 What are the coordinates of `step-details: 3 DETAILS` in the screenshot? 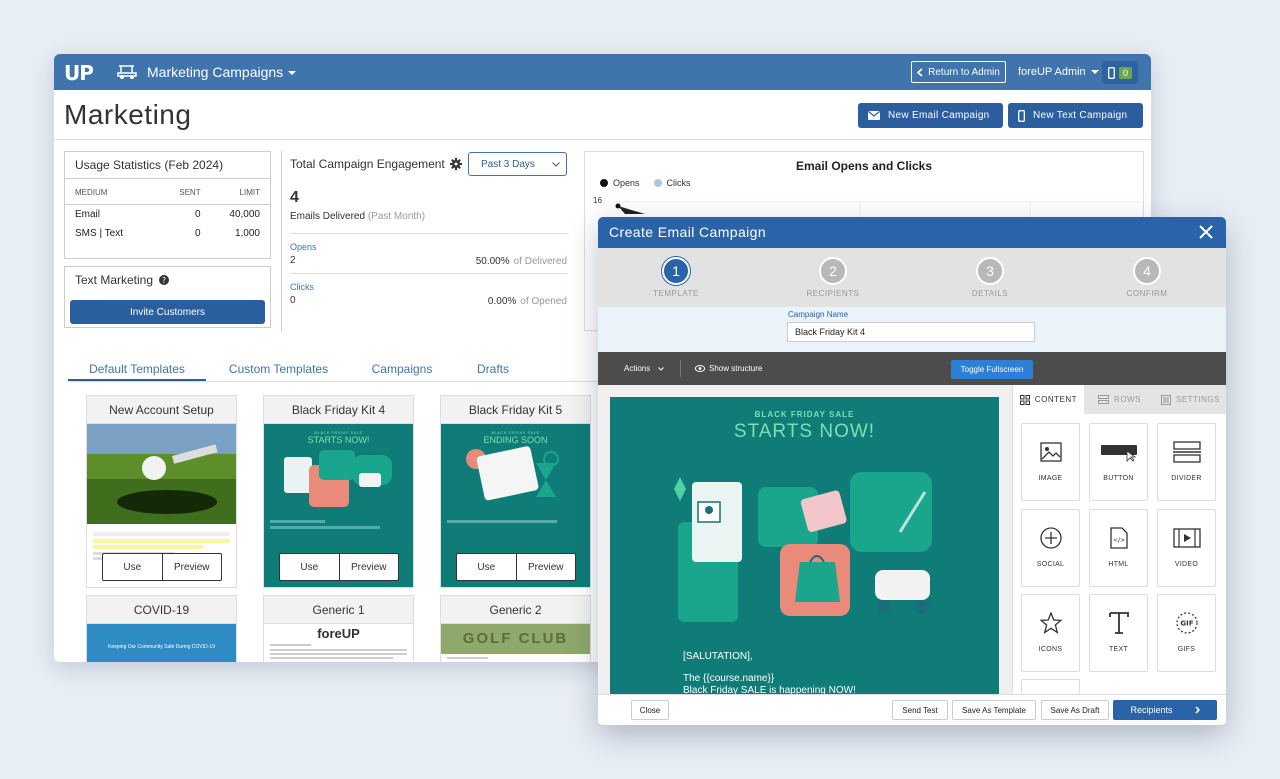 It's located at (990, 277).